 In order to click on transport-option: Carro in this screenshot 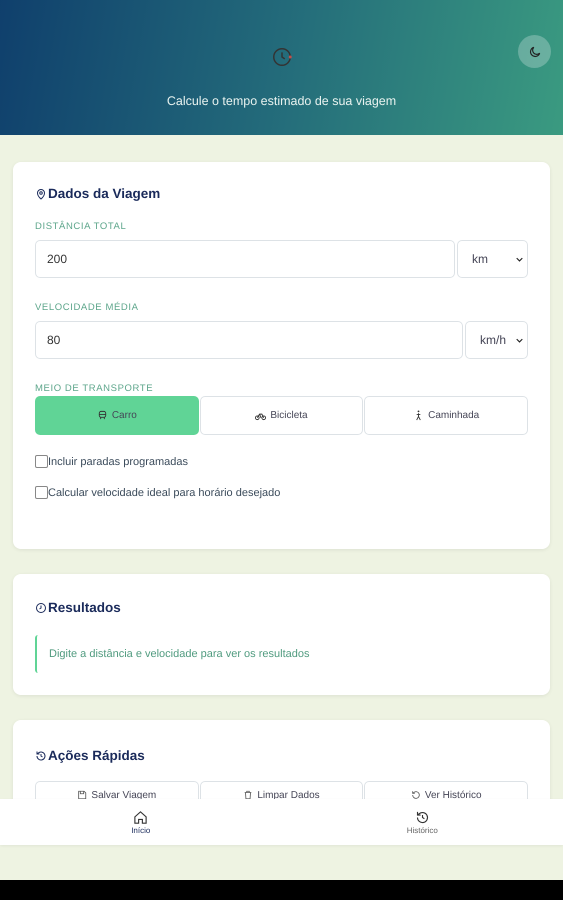, I will do `click(117, 415)`.